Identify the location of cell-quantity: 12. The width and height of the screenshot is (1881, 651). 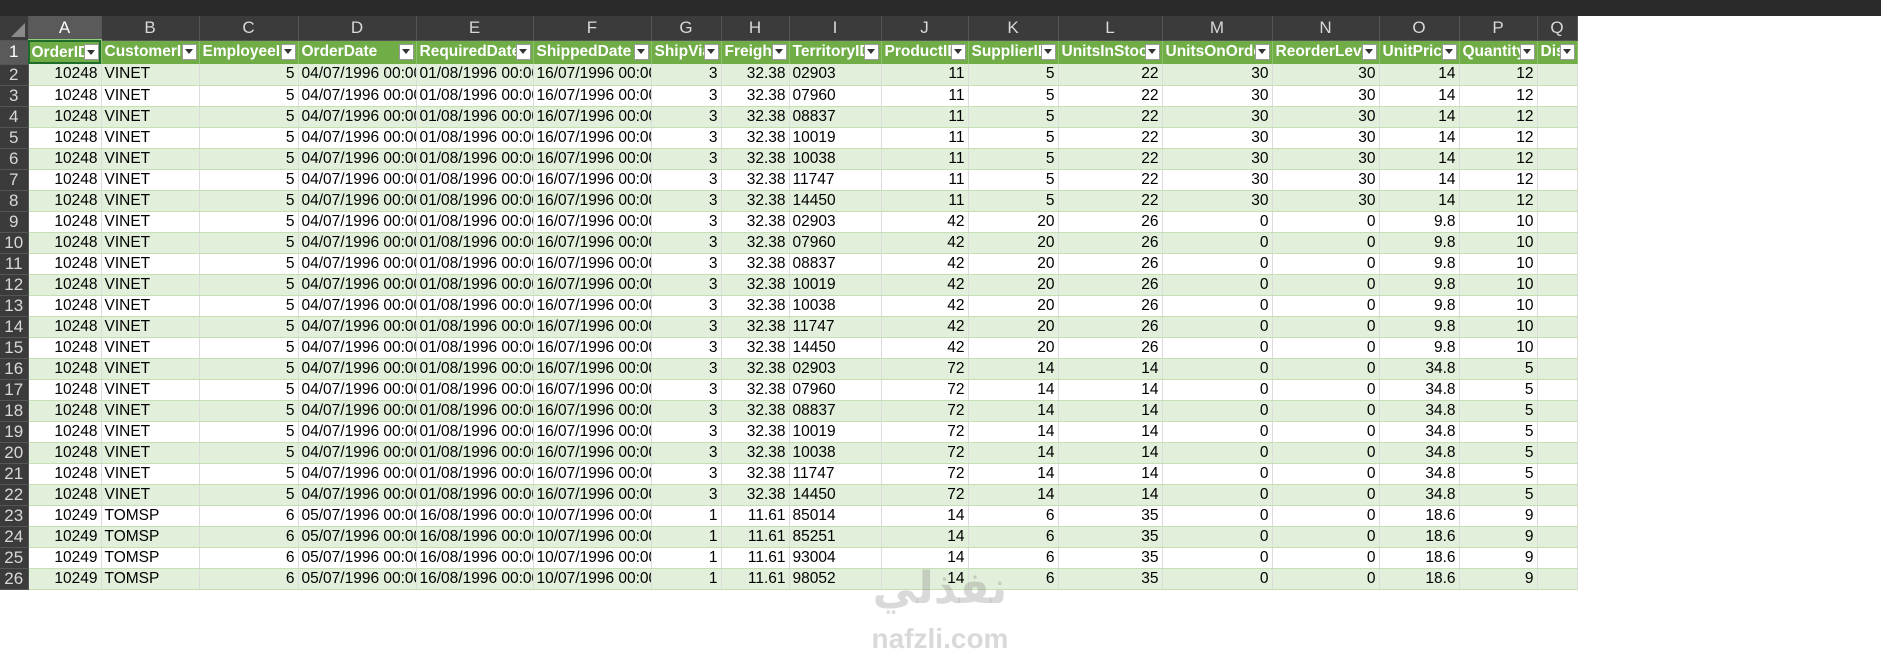
(1498, 138).